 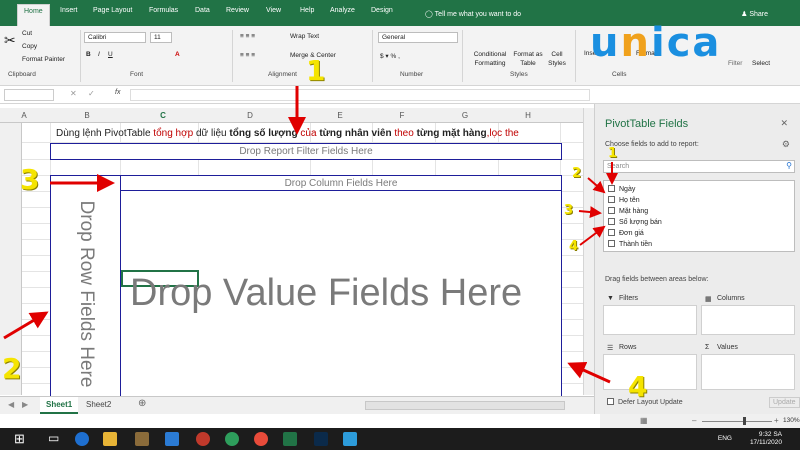 I want to click on sheet-nav-left-icon: ◀, so click(x=11, y=404).